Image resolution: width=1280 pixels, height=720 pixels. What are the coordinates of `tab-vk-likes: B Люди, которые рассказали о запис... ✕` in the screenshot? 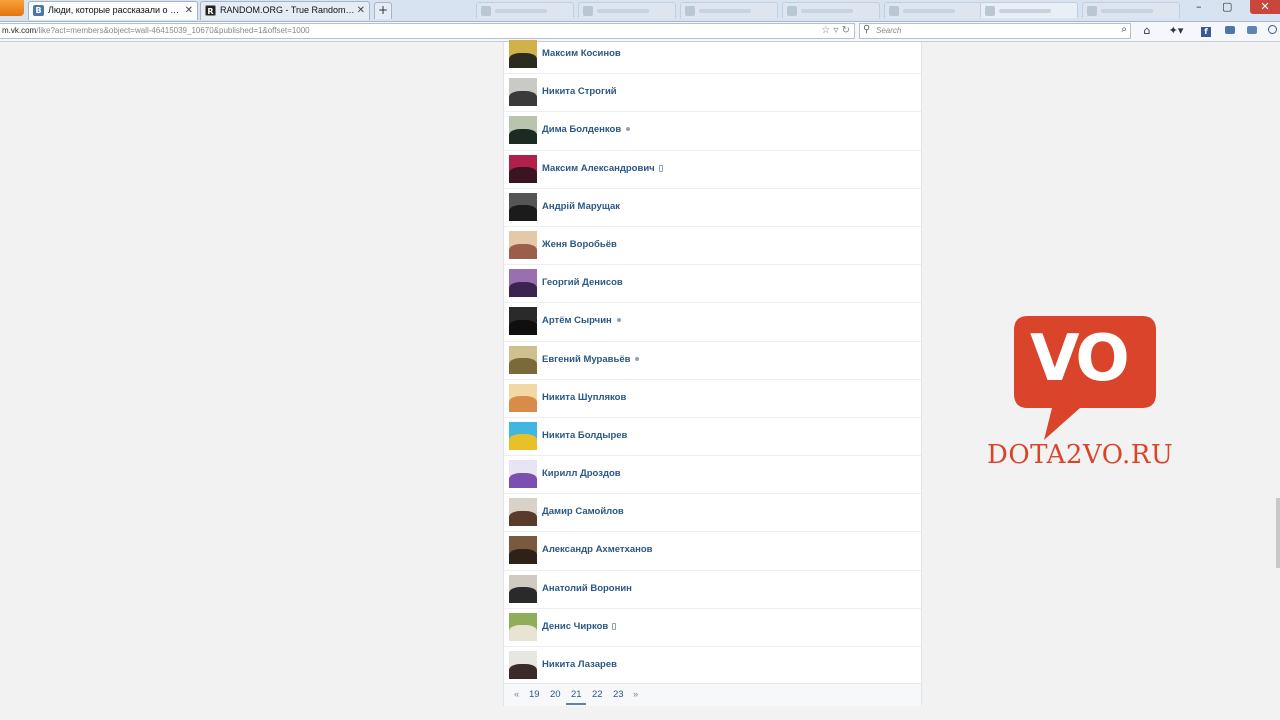 It's located at (113, 10).